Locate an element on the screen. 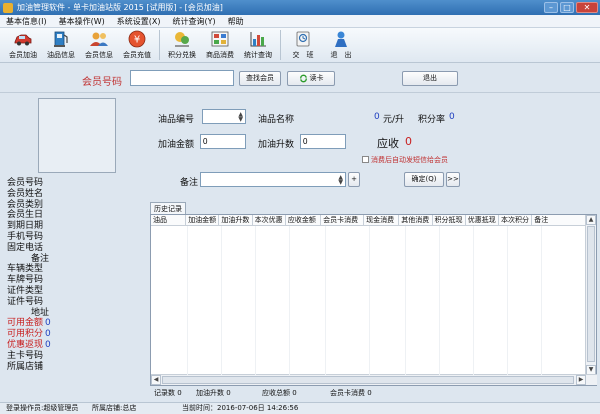  member-field-row: 会员姓名 is located at coordinates (77, 194).